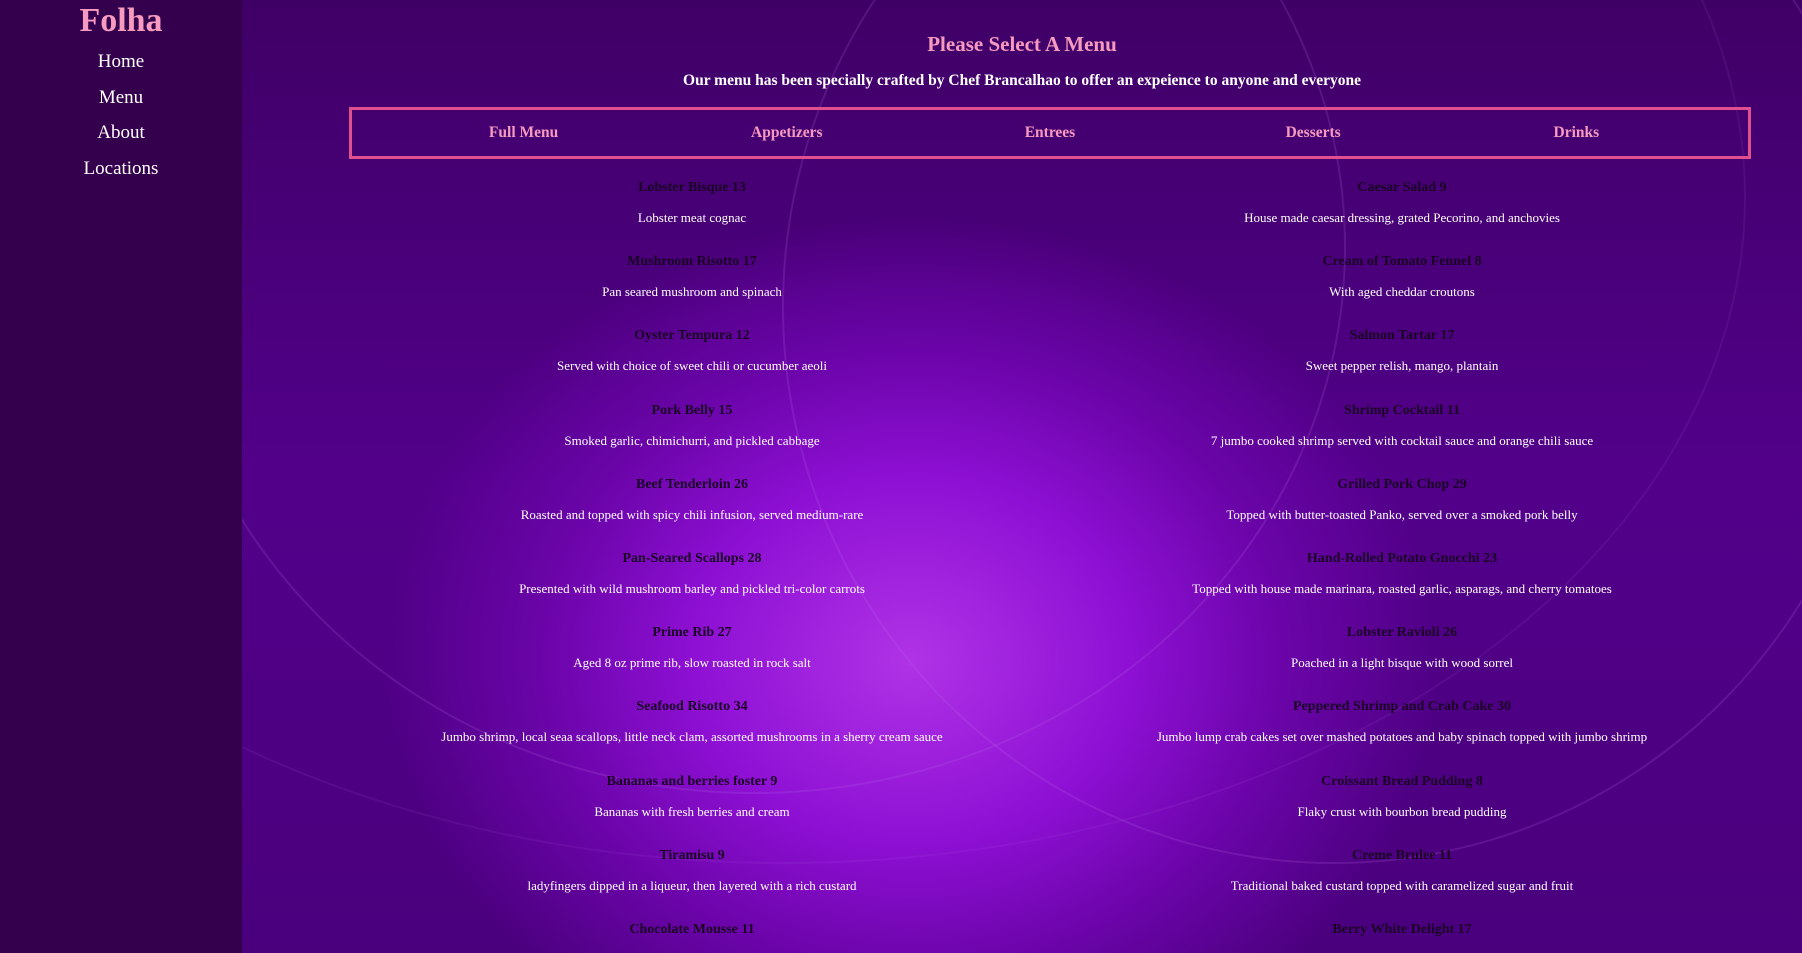 The width and height of the screenshot is (1802, 953). What do you see at coordinates (121, 115) in the screenshot?
I see `sidebar-nav: Home Menu About Locations` at bounding box center [121, 115].